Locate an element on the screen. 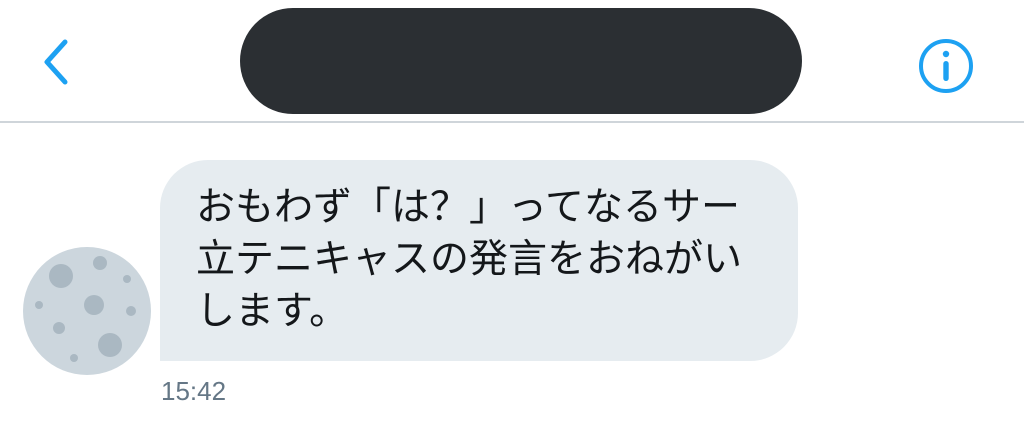 The height and width of the screenshot is (431, 1024). message-text-line: おもわず「は？」ってなるサー is located at coordinates (468, 207).